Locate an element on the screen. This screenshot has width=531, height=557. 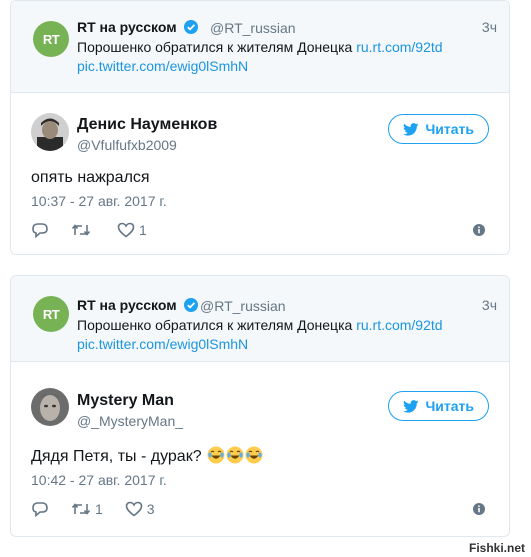
tweet-actions: 1 3 is located at coordinates (104, 509).